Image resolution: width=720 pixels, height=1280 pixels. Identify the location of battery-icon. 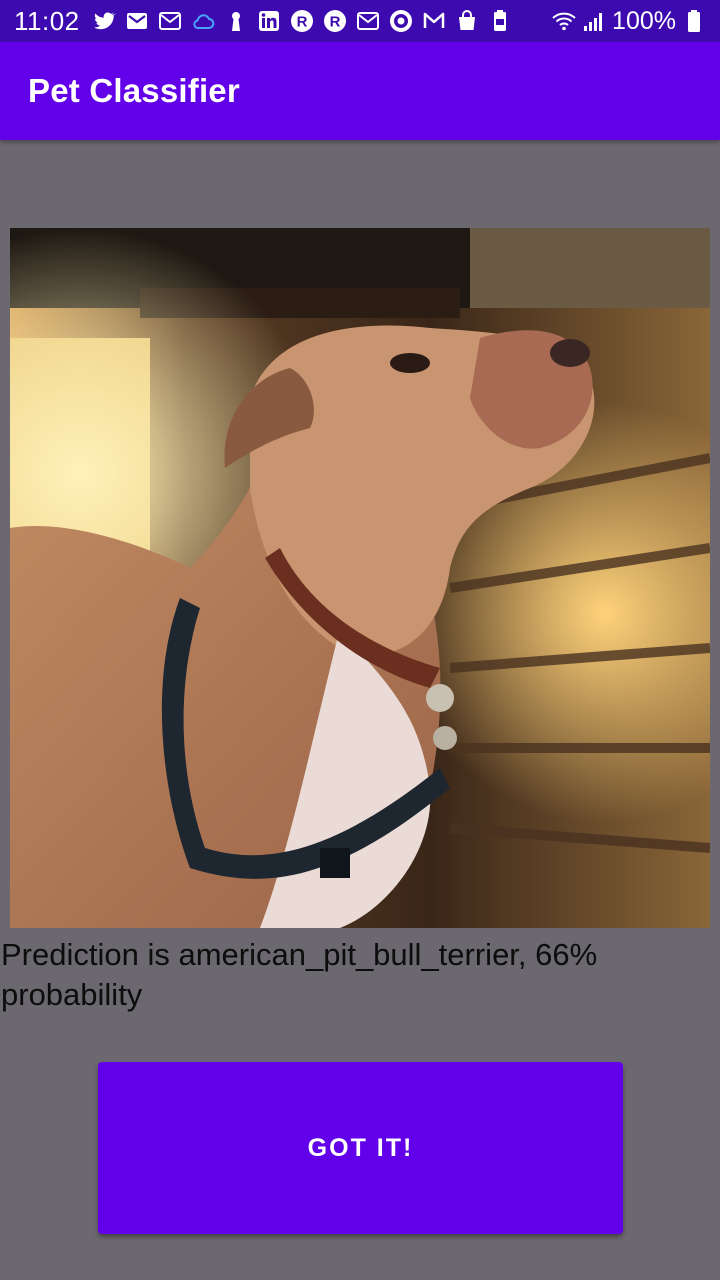
(694, 21).